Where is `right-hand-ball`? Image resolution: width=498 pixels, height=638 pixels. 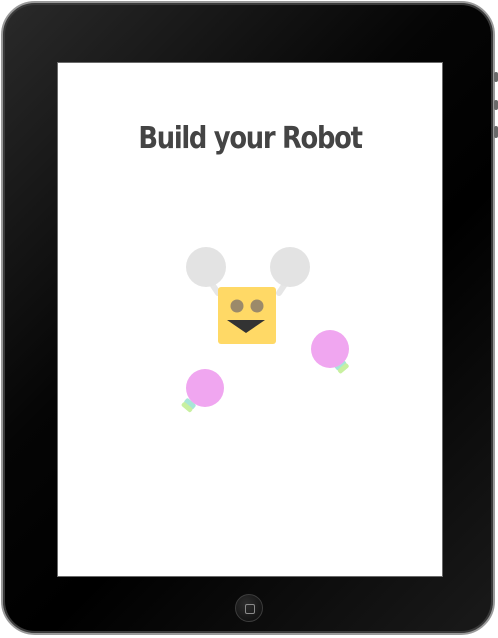
right-hand-ball is located at coordinates (330, 349).